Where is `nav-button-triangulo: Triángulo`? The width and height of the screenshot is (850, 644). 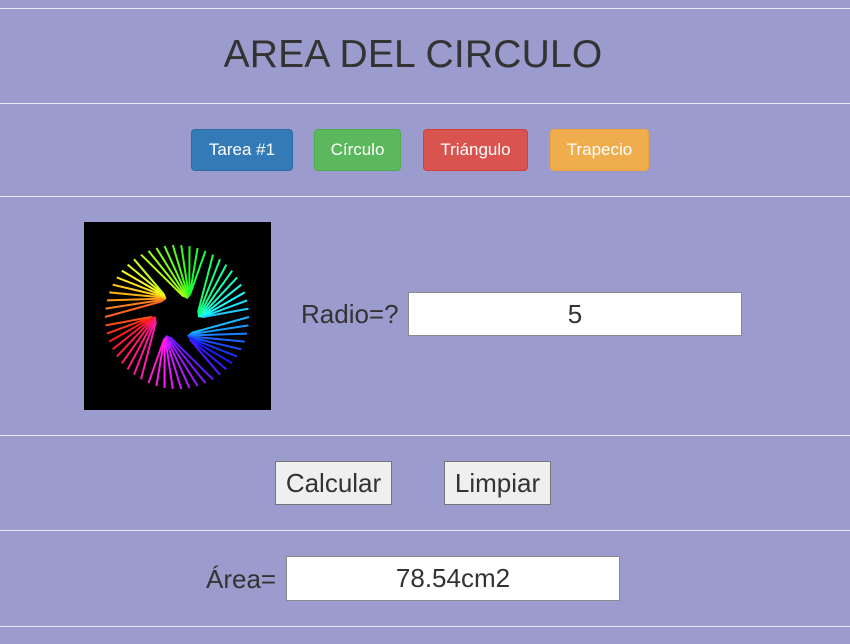 nav-button-triangulo: Triángulo is located at coordinates (475, 150).